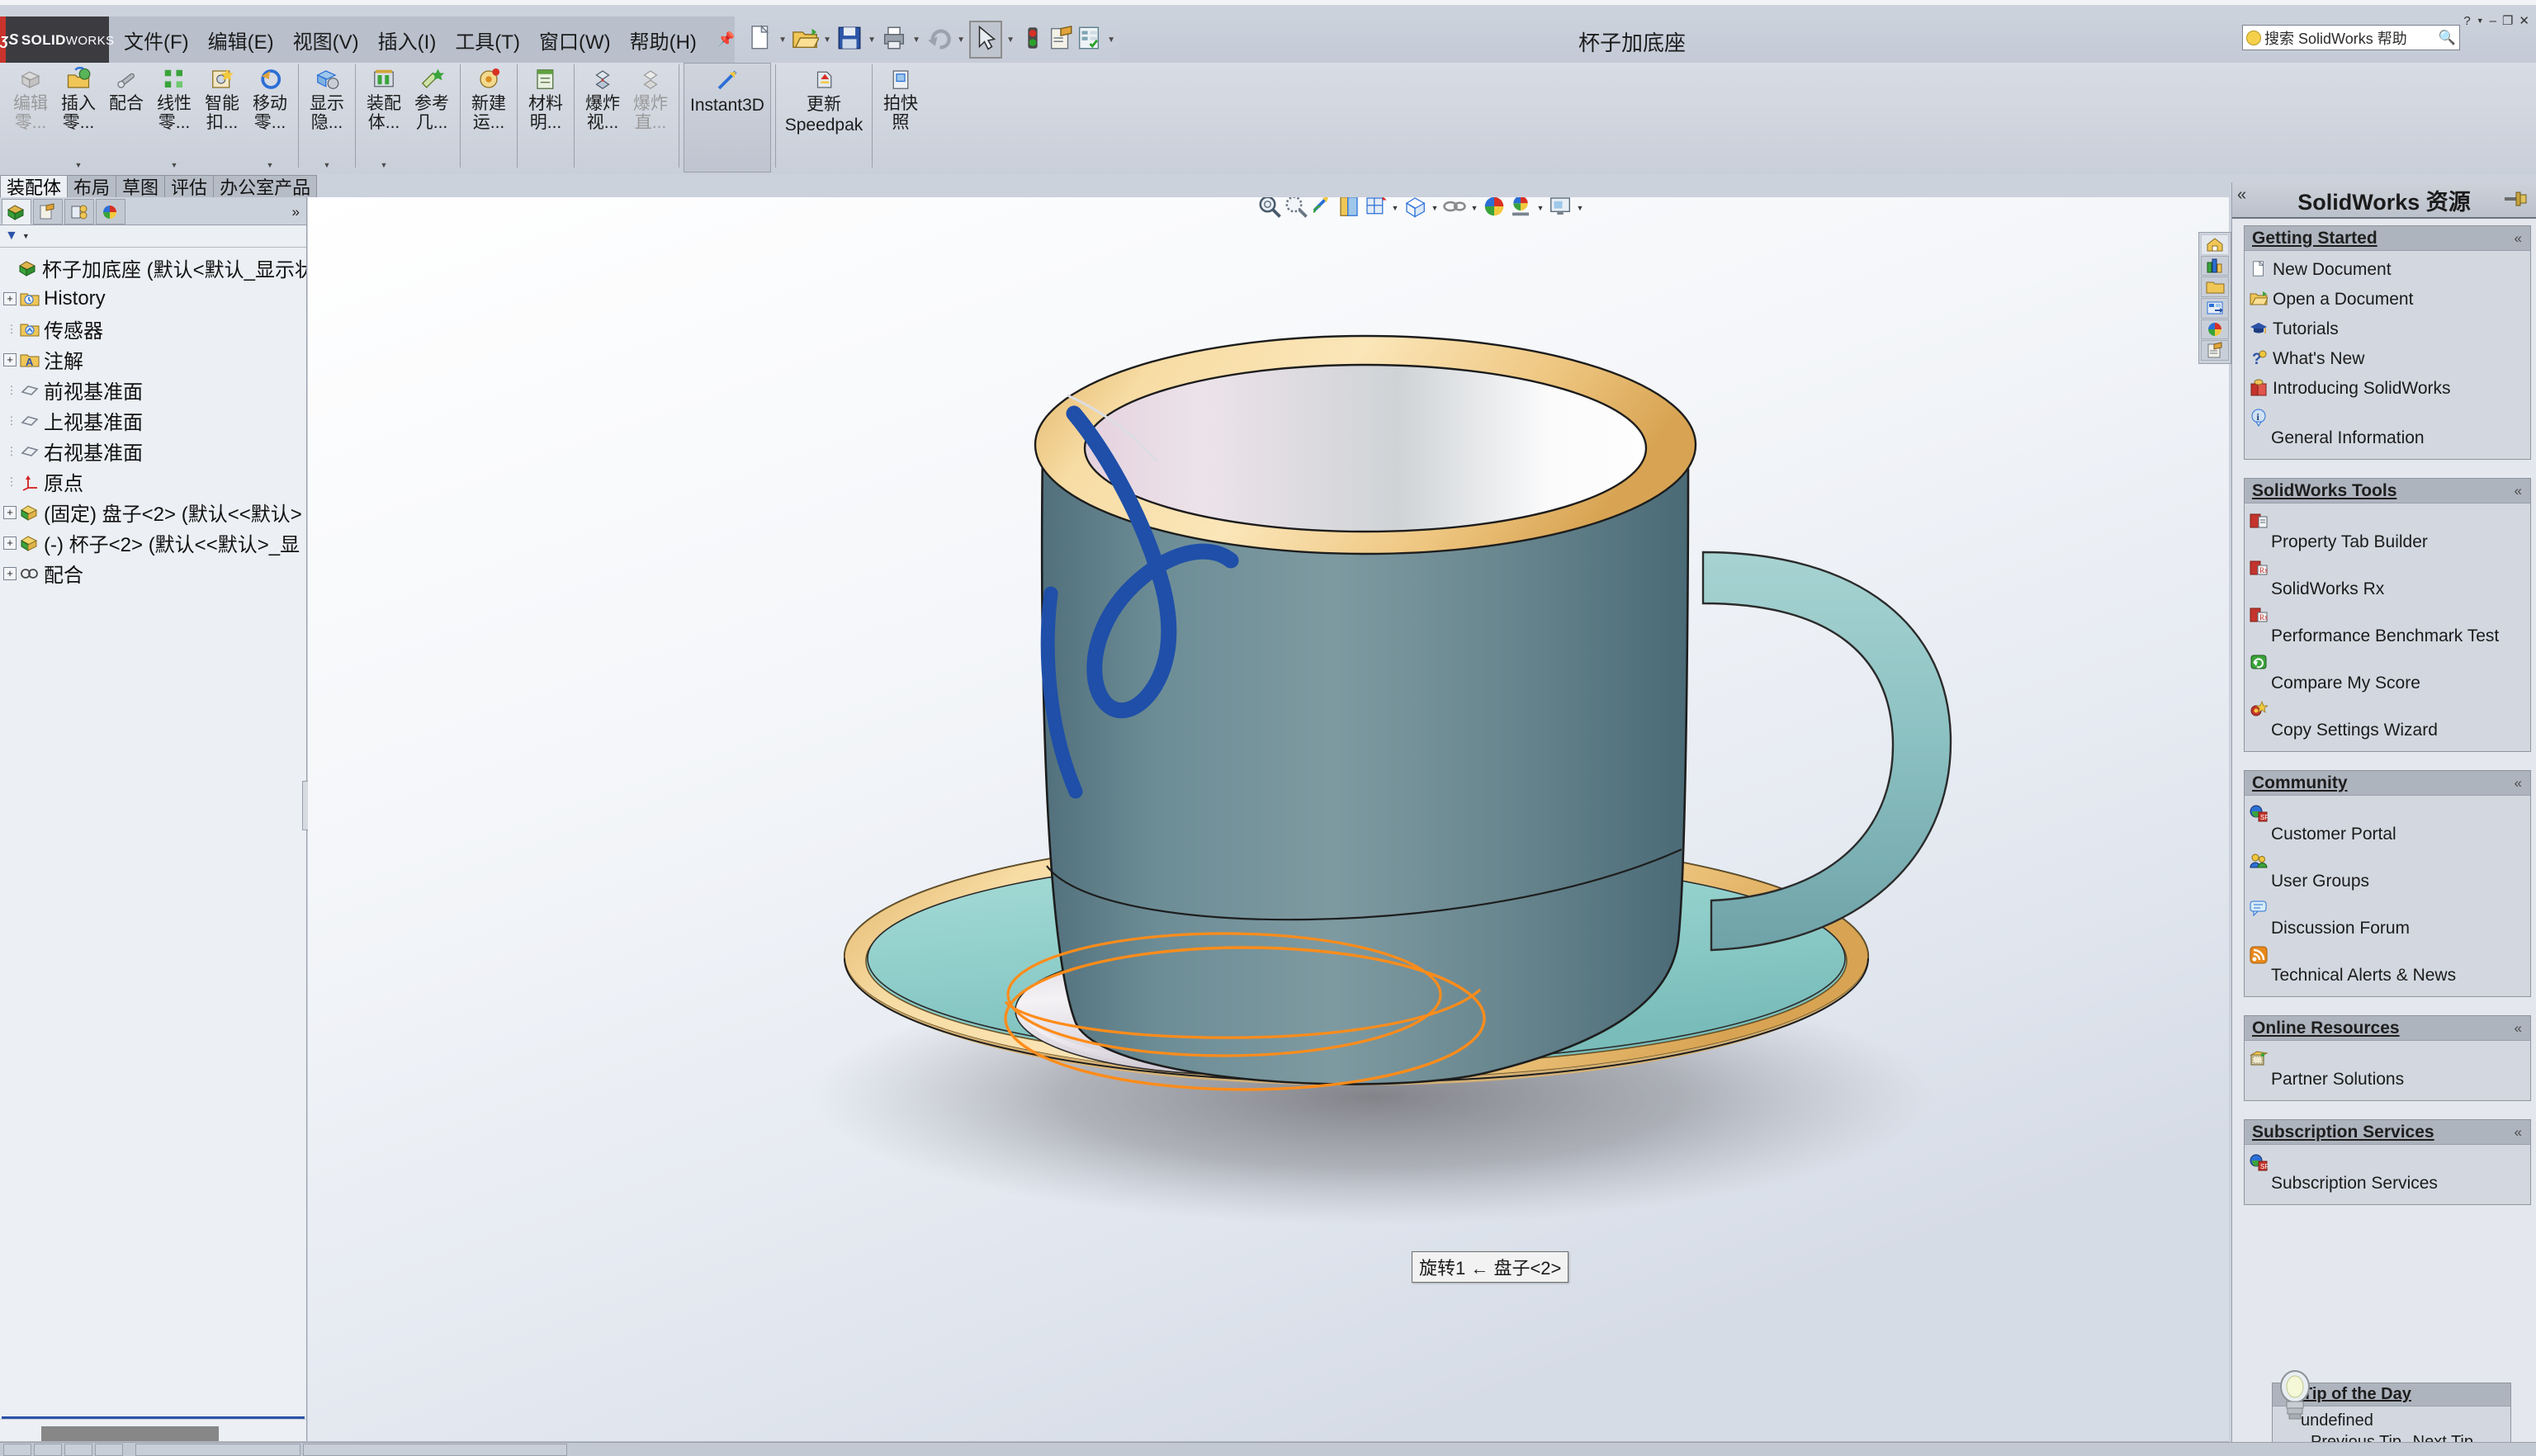 This screenshot has height=1456, width=2536. I want to click on viewport-edit-appearance-button, so click(1494, 208).